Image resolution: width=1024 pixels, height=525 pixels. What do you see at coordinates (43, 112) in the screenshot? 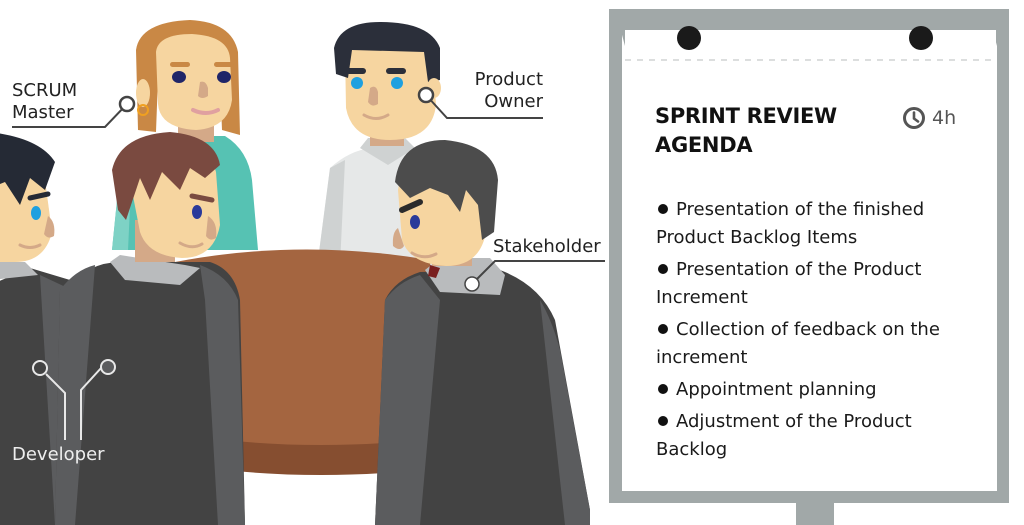
I see `label-scrum-master-line2: Master` at bounding box center [43, 112].